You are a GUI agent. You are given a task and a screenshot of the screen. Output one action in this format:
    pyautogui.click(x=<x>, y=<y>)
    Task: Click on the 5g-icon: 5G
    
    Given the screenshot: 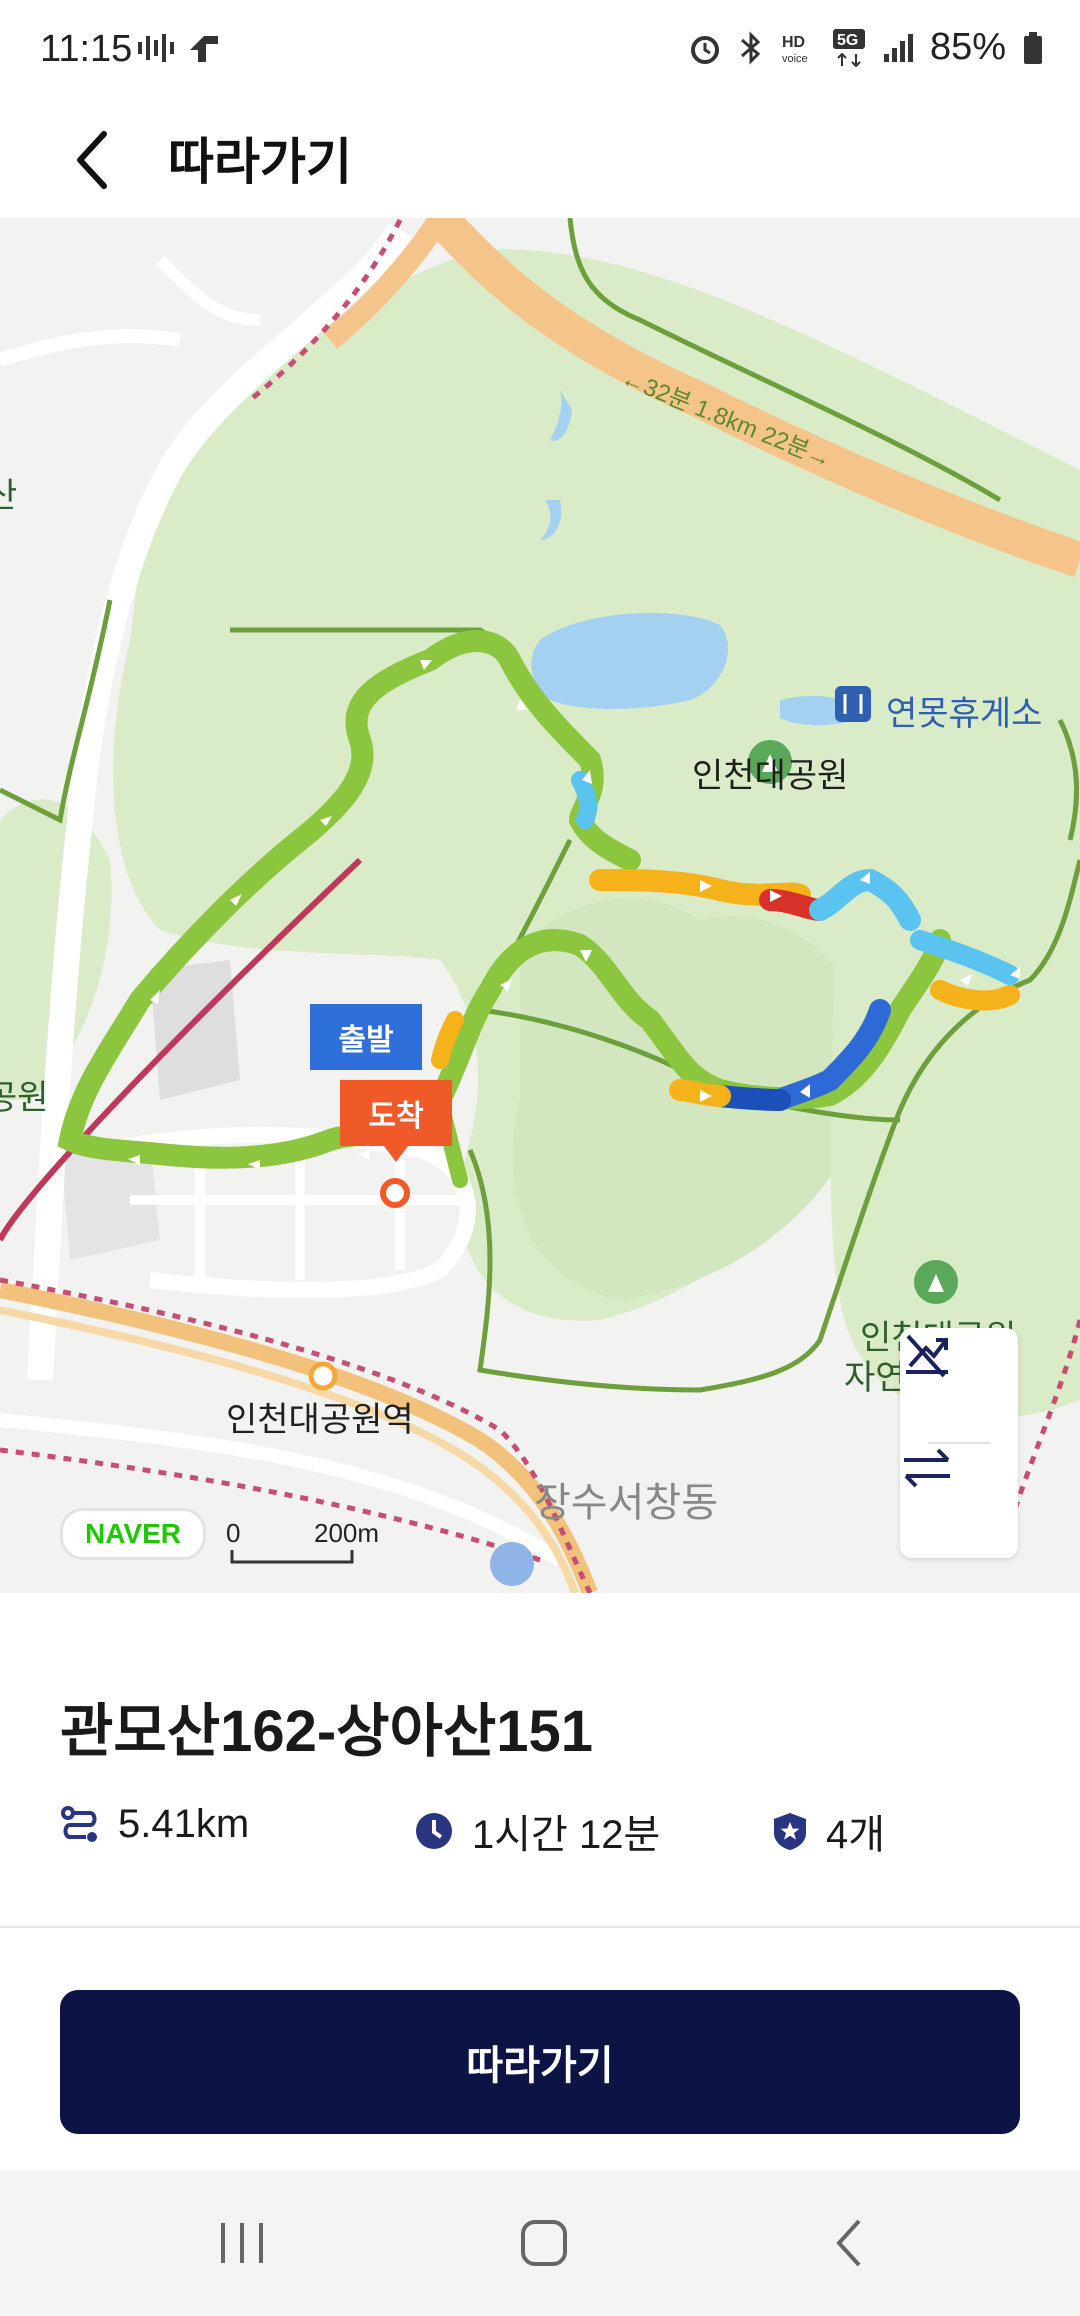 What is the action you would take?
    pyautogui.click(x=848, y=47)
    